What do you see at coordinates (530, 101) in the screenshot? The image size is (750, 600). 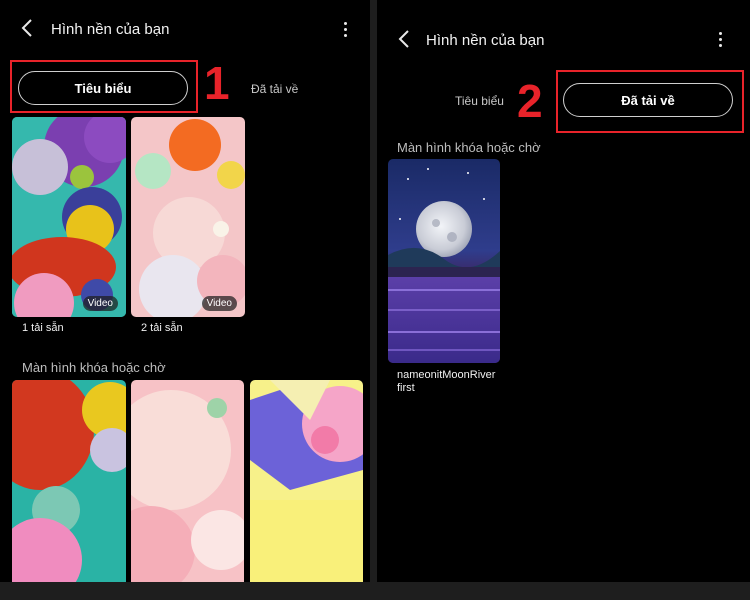 I see `step-number-2: 2` at bounding box center [530, 101].